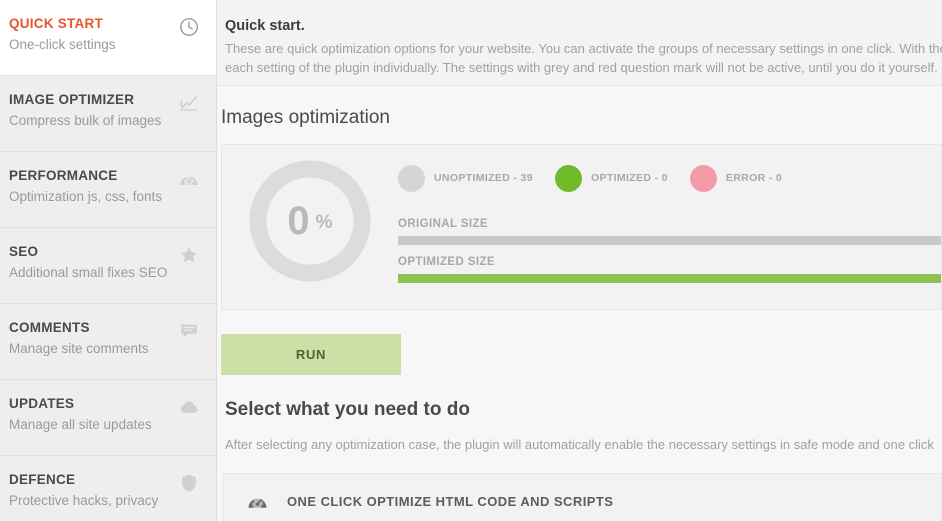 The height and width of the screenshot is (521, 942). Describe the element at coordinates (72, 99) in the screenshot. I see `sidebar-item-title: IMAGE OPTIMIZER` at that location.